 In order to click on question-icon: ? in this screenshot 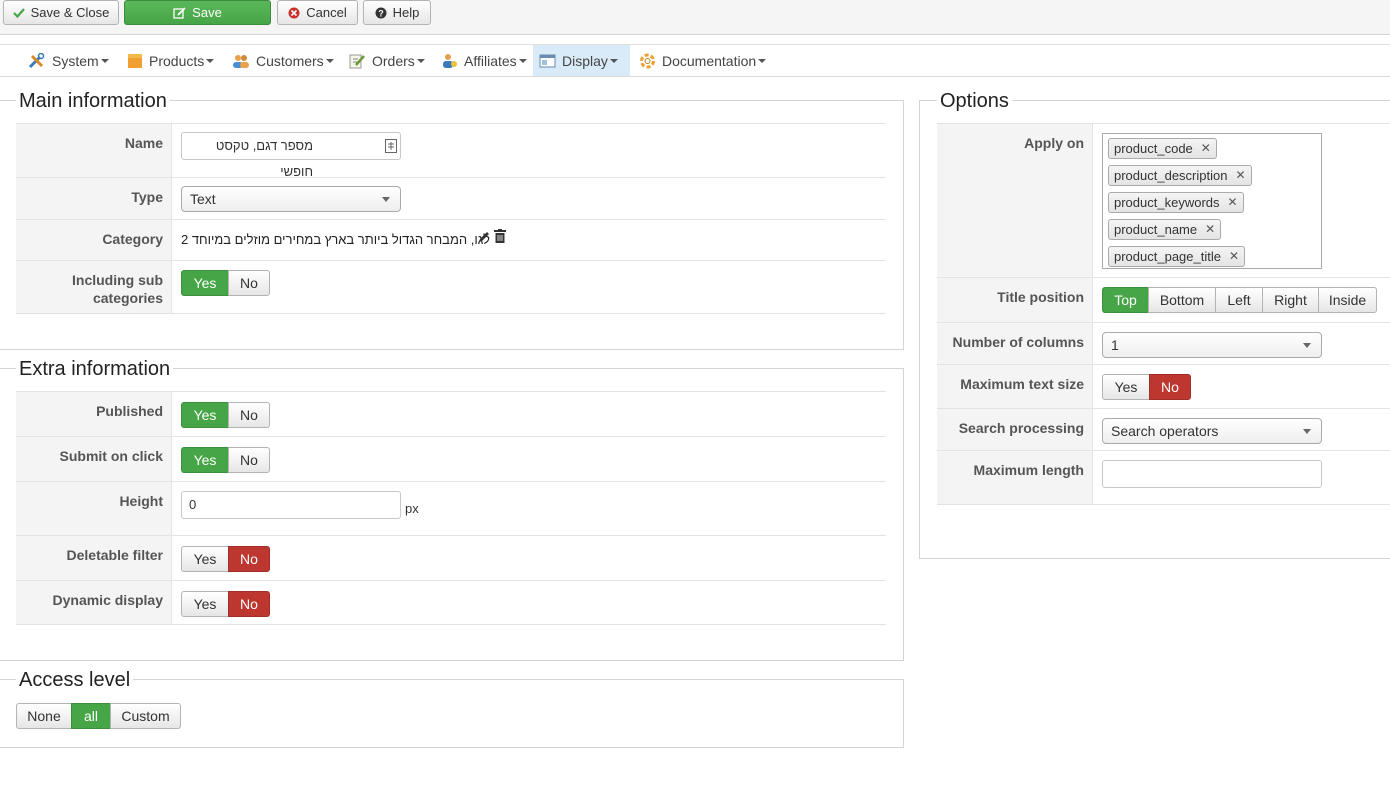, I will do `click(381, 12)`.